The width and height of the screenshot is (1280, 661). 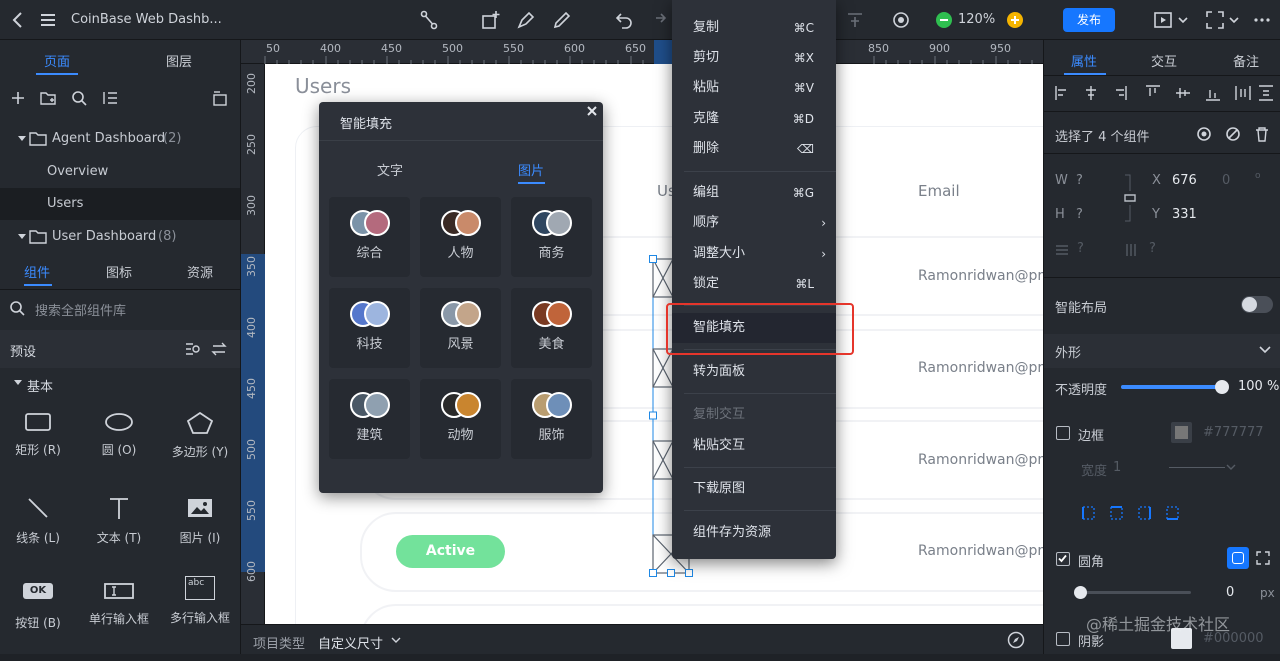 What do you see at coordinates (551, 328) in the screenshot?
I see `fill-category-food: 美食` at bounding box center [551, 328].